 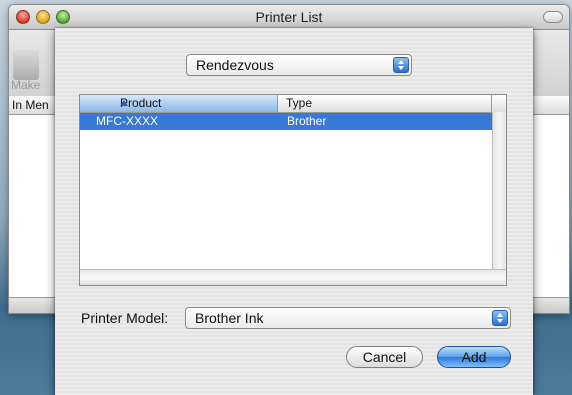 What do you see at coordinates (124, 103) in the screenshot?
I see `sort-ascending-icon` at bounding box center [124, 103].